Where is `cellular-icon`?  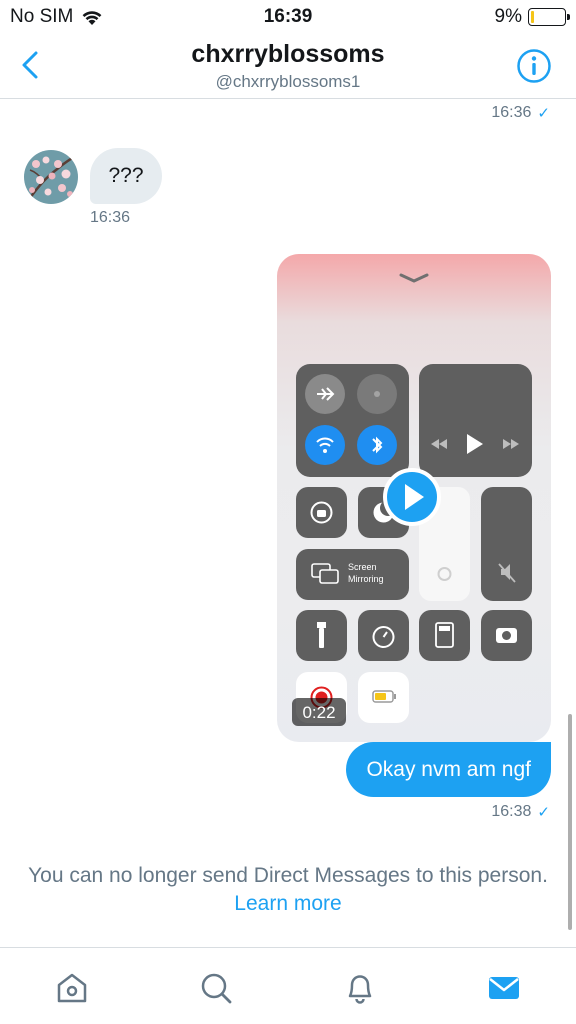
cellular-icon is located at coordinates (377, 394).